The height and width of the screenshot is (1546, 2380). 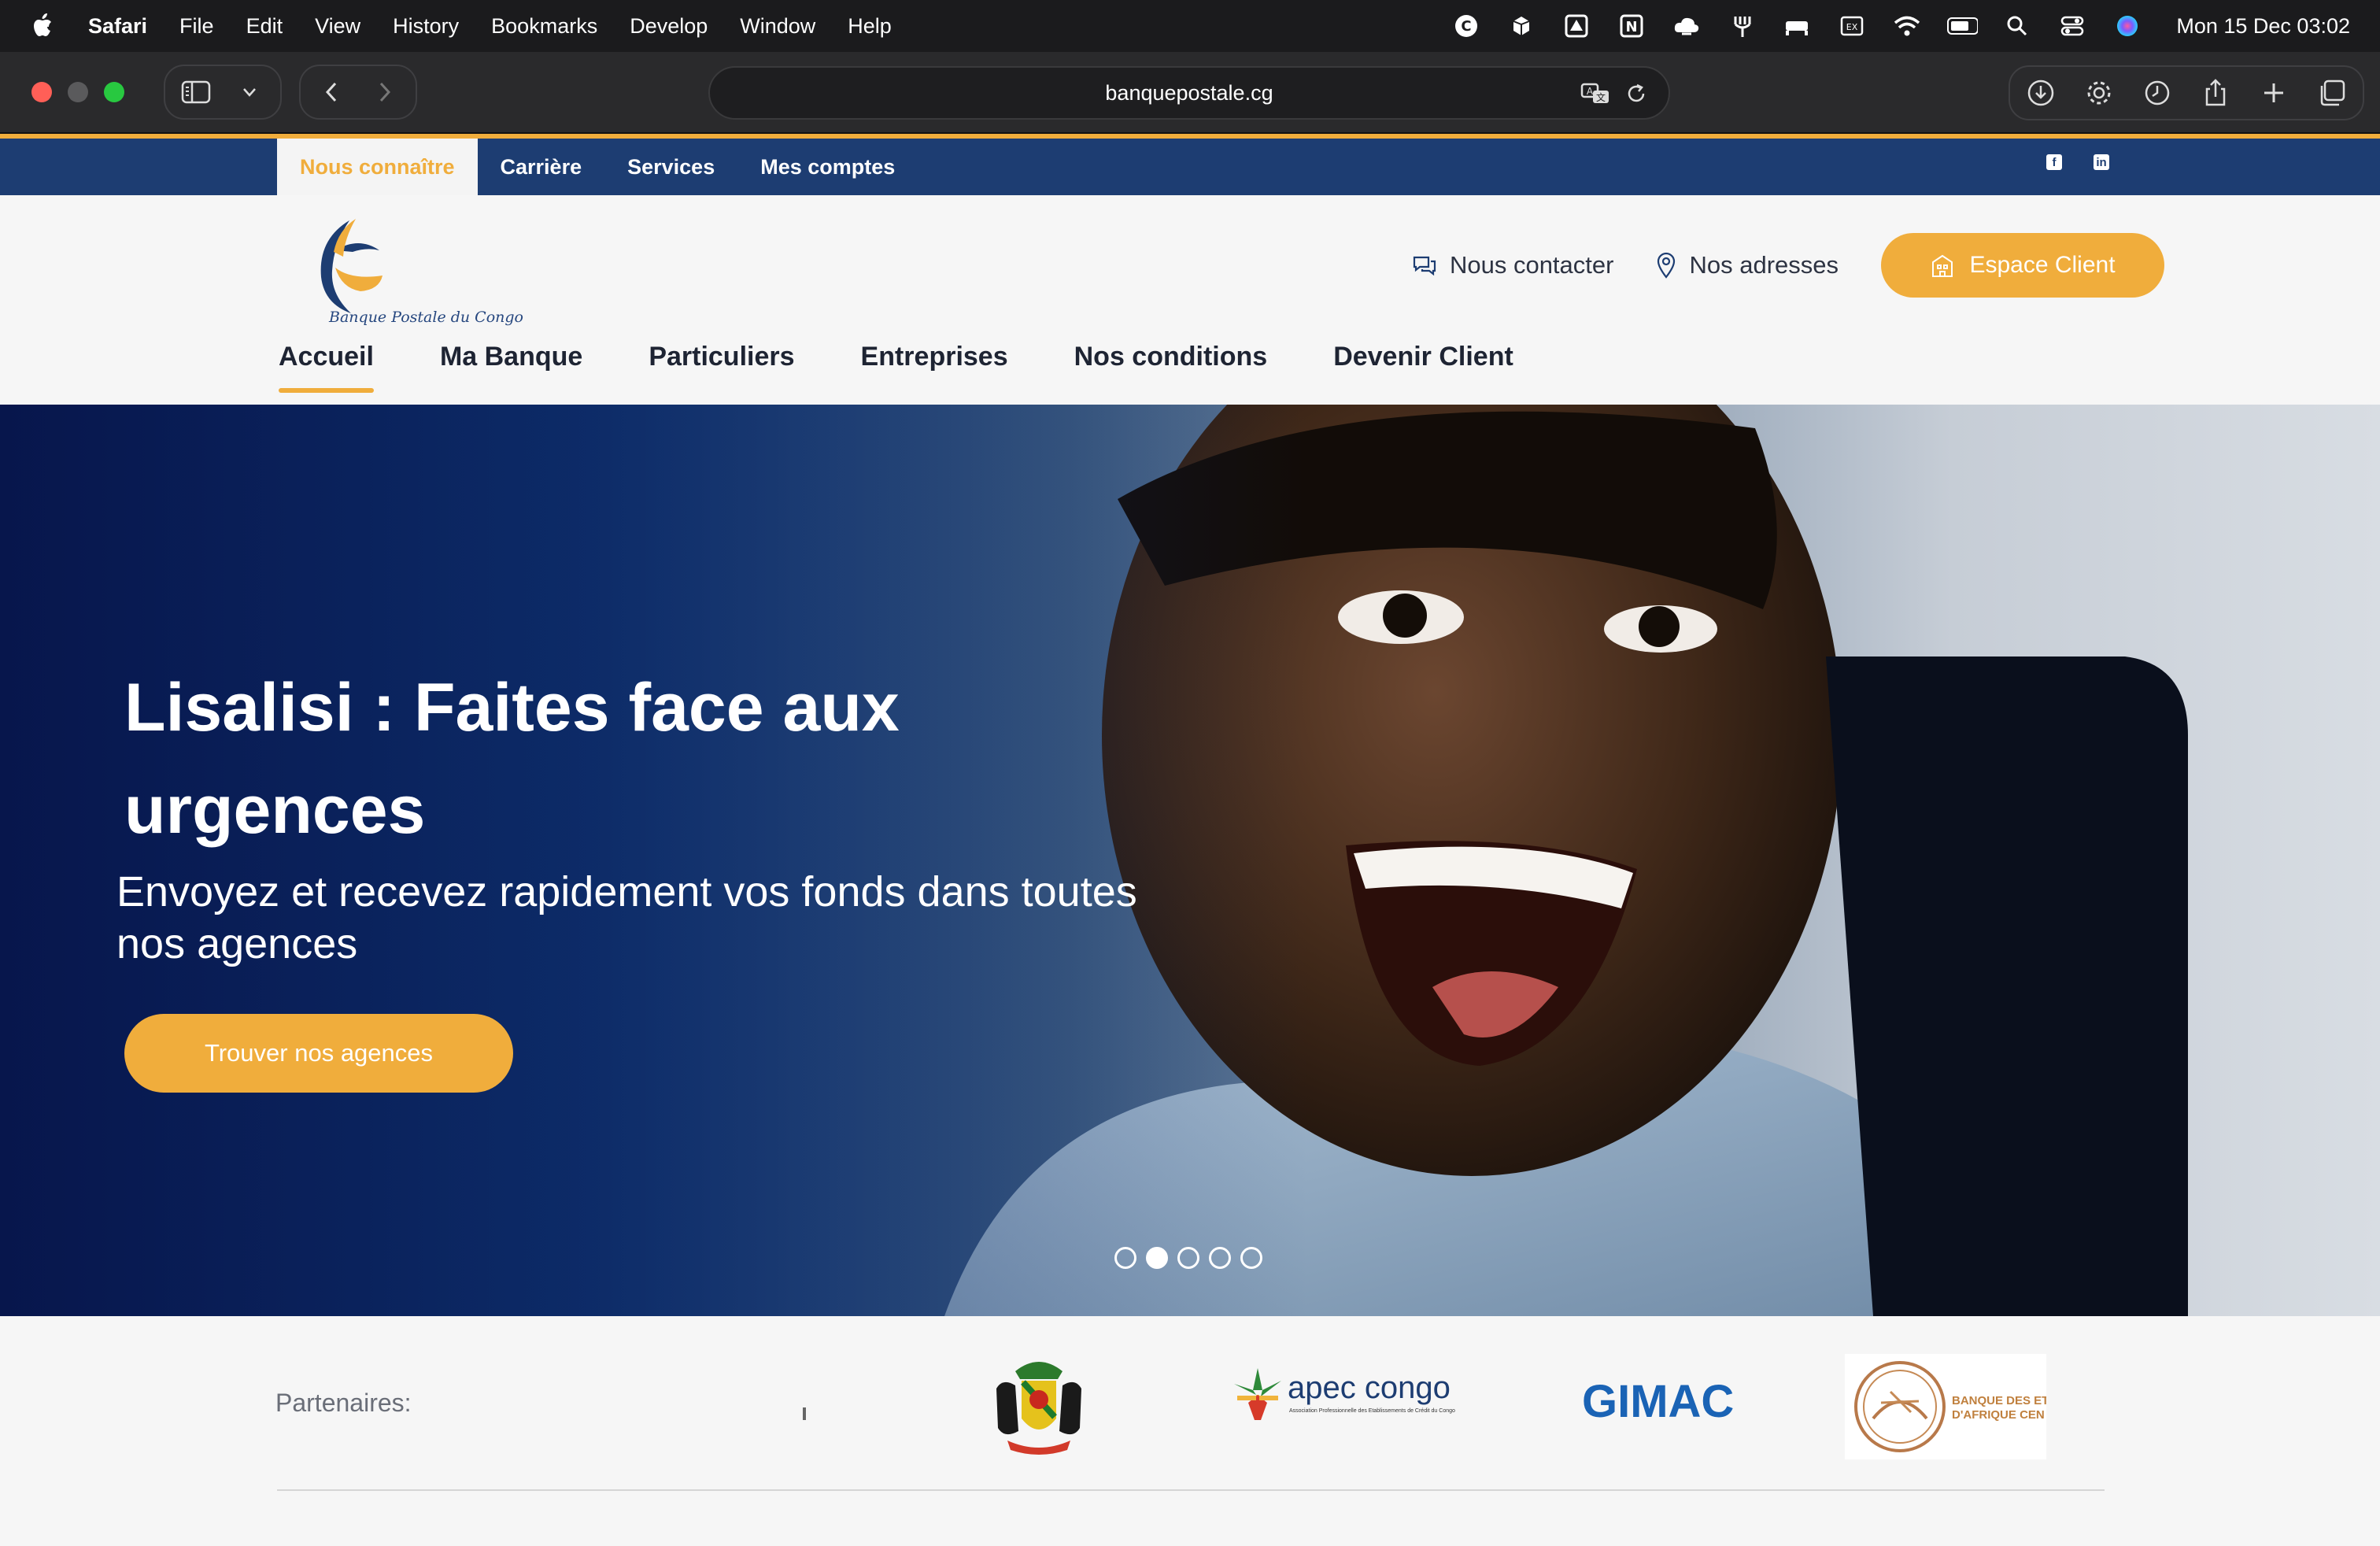 What do you see at coordinates (870, 27) in the screenshot?
I see `menu-help: Help` at bounding box center [870, 27].